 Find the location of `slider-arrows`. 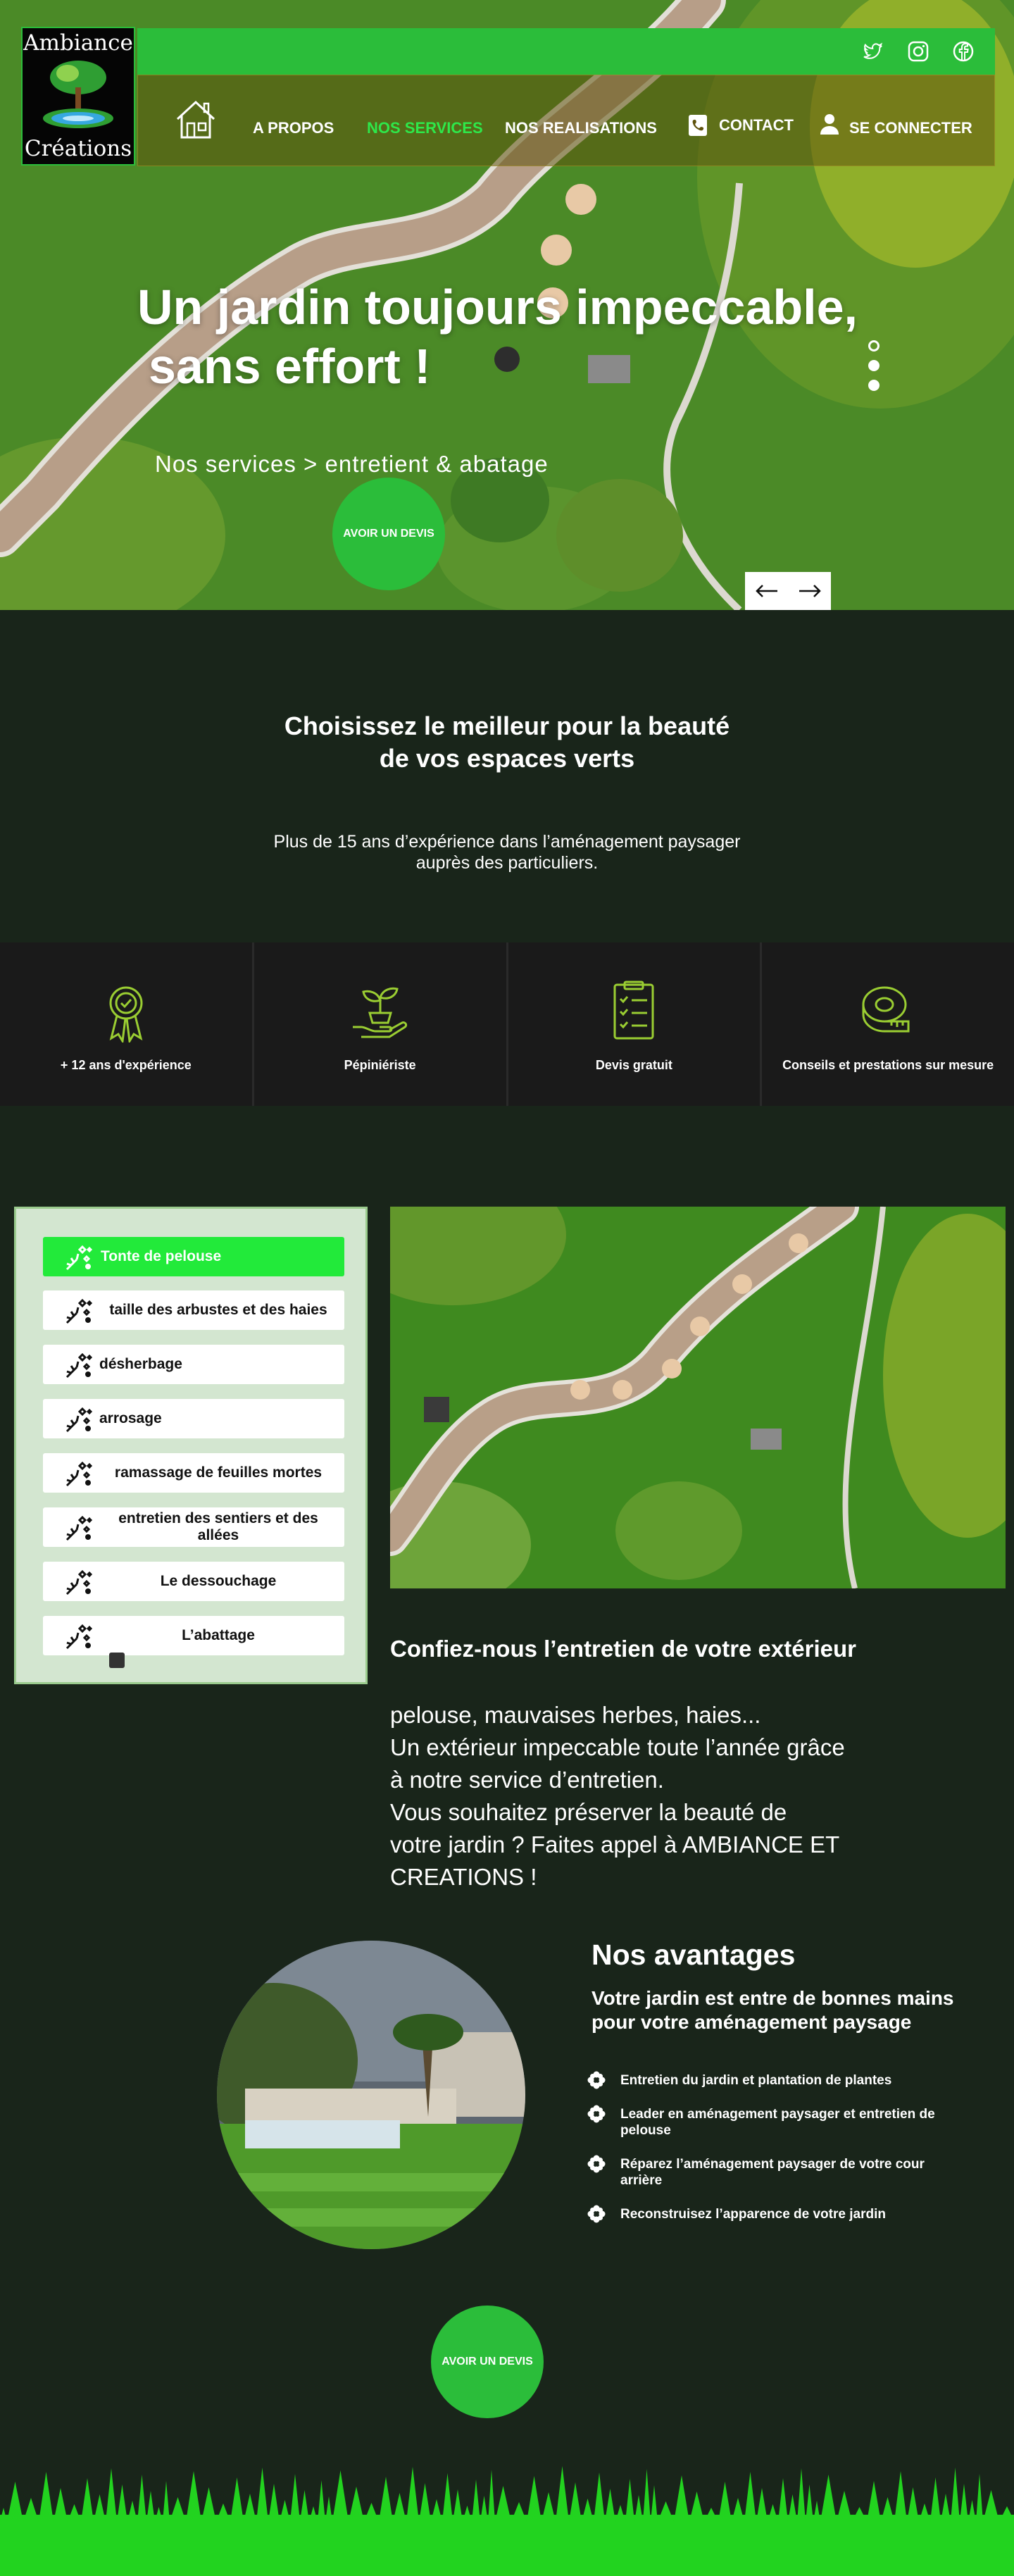

slider-arrows is located at coordinates (788, 591).